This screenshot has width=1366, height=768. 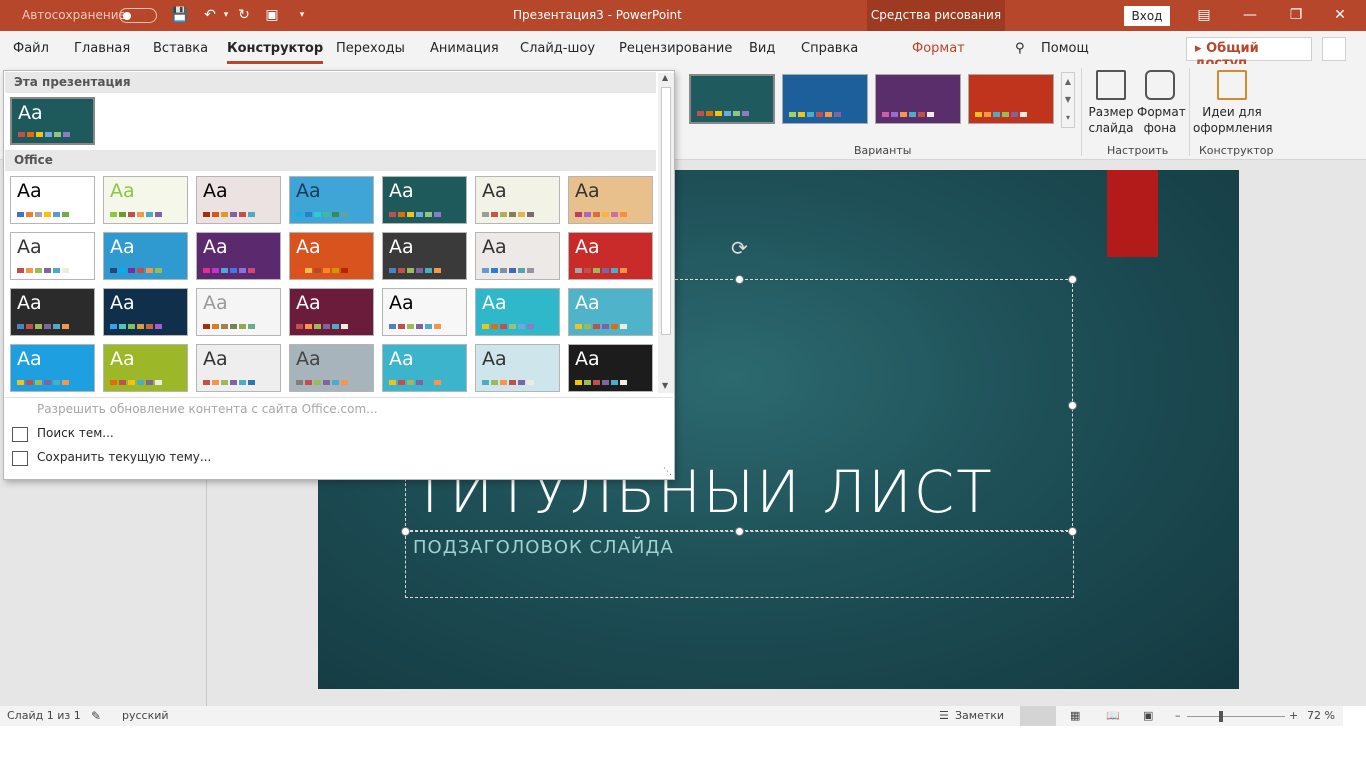 I want to click on signin-button: Вход, so click(x=1147, y=16).